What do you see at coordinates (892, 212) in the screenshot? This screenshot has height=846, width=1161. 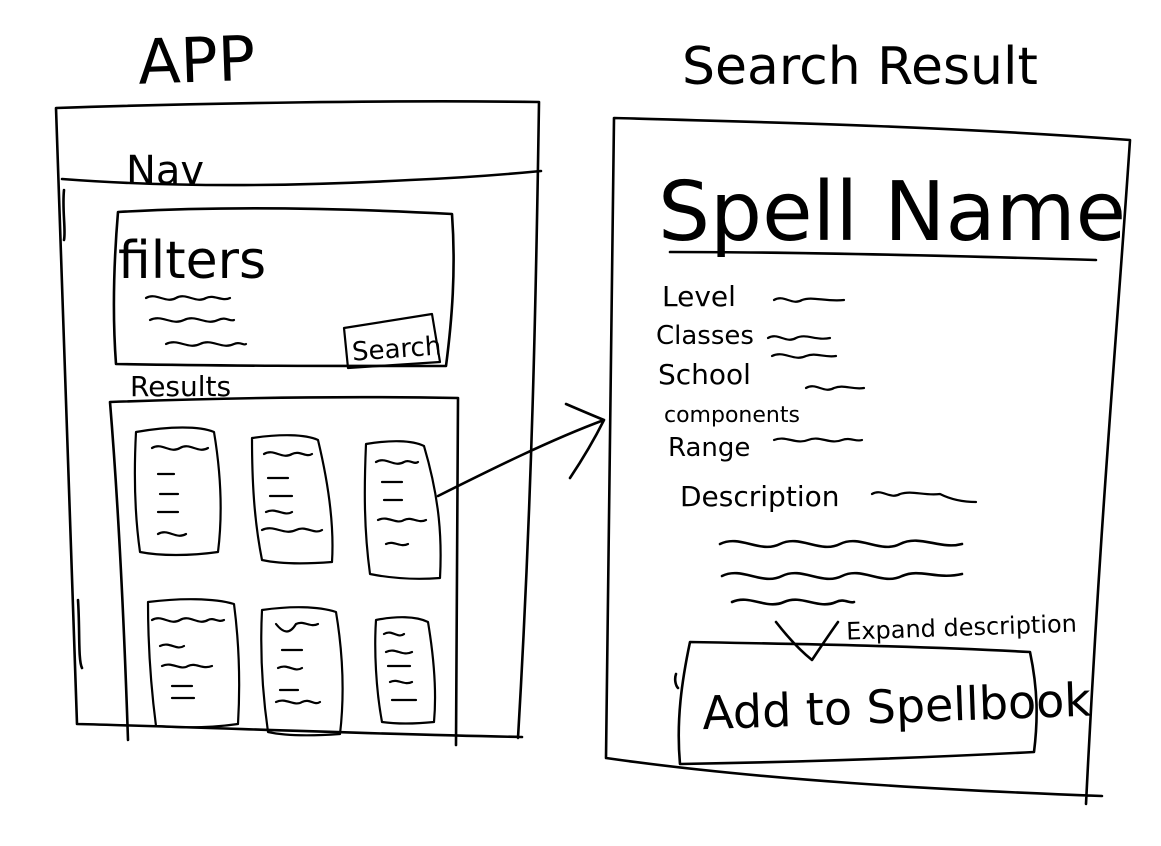 I see `spell-name: Spell Name` at bounding box center [892, 212].